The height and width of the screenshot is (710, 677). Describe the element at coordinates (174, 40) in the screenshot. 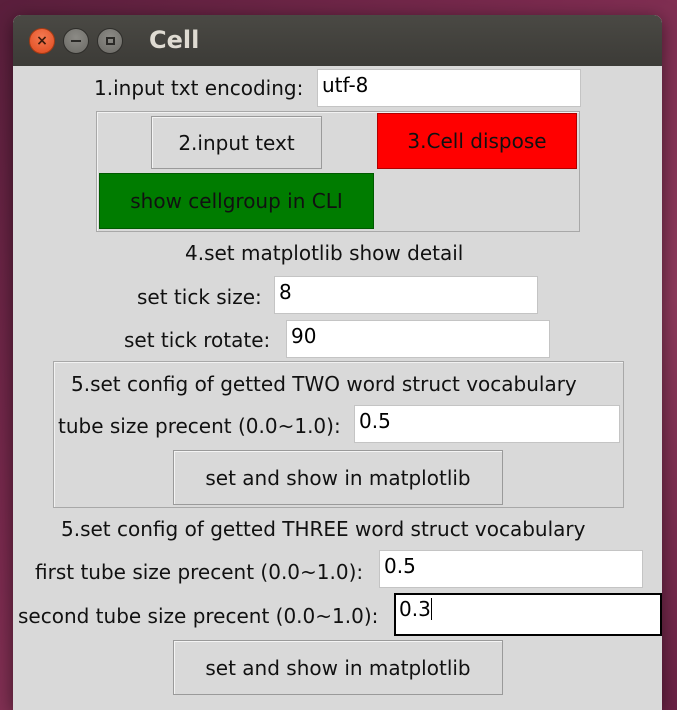

I see `window-title: Cell` at that location.